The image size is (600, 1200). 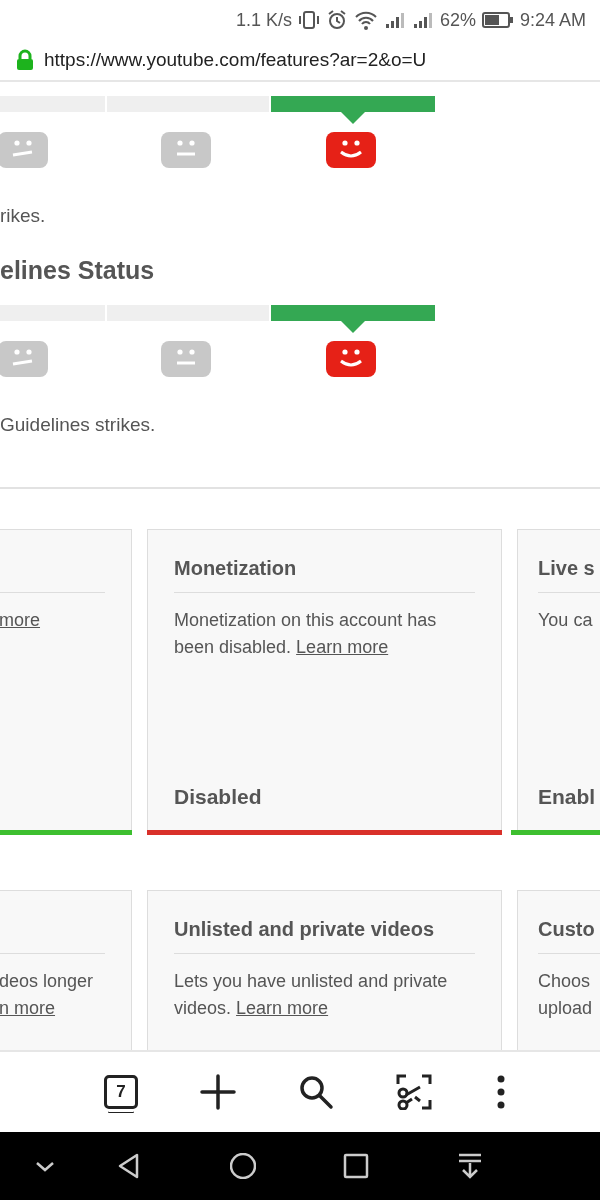 I want to click on network-speed: 1.1 K/s, so click(x=263, y=20).